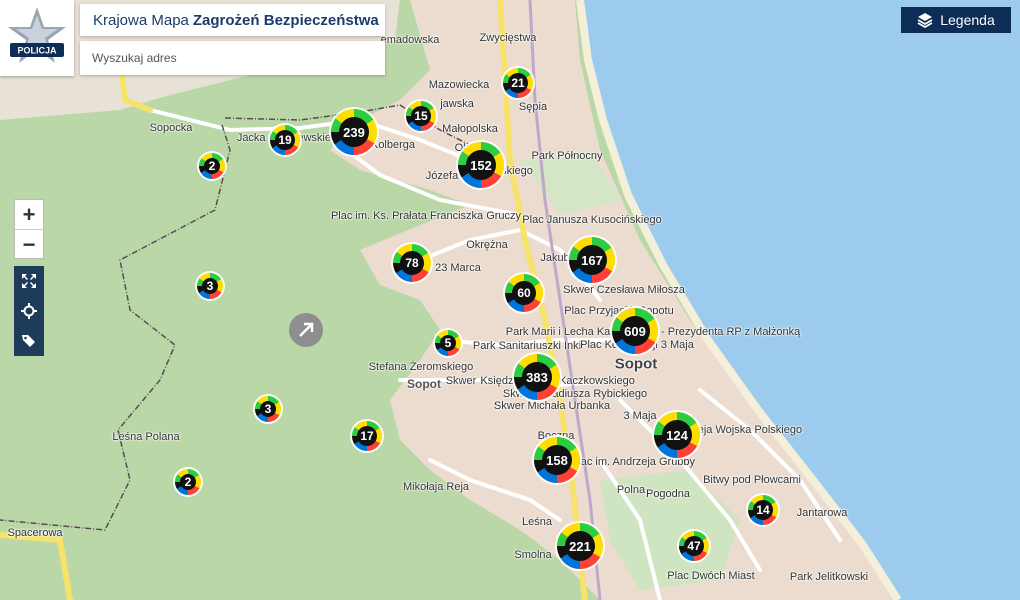 The height and width of the screenshot is (600, 1020). Describe the element at coordinates (232, 58) in the screenshot. I see `search-input` at that location.